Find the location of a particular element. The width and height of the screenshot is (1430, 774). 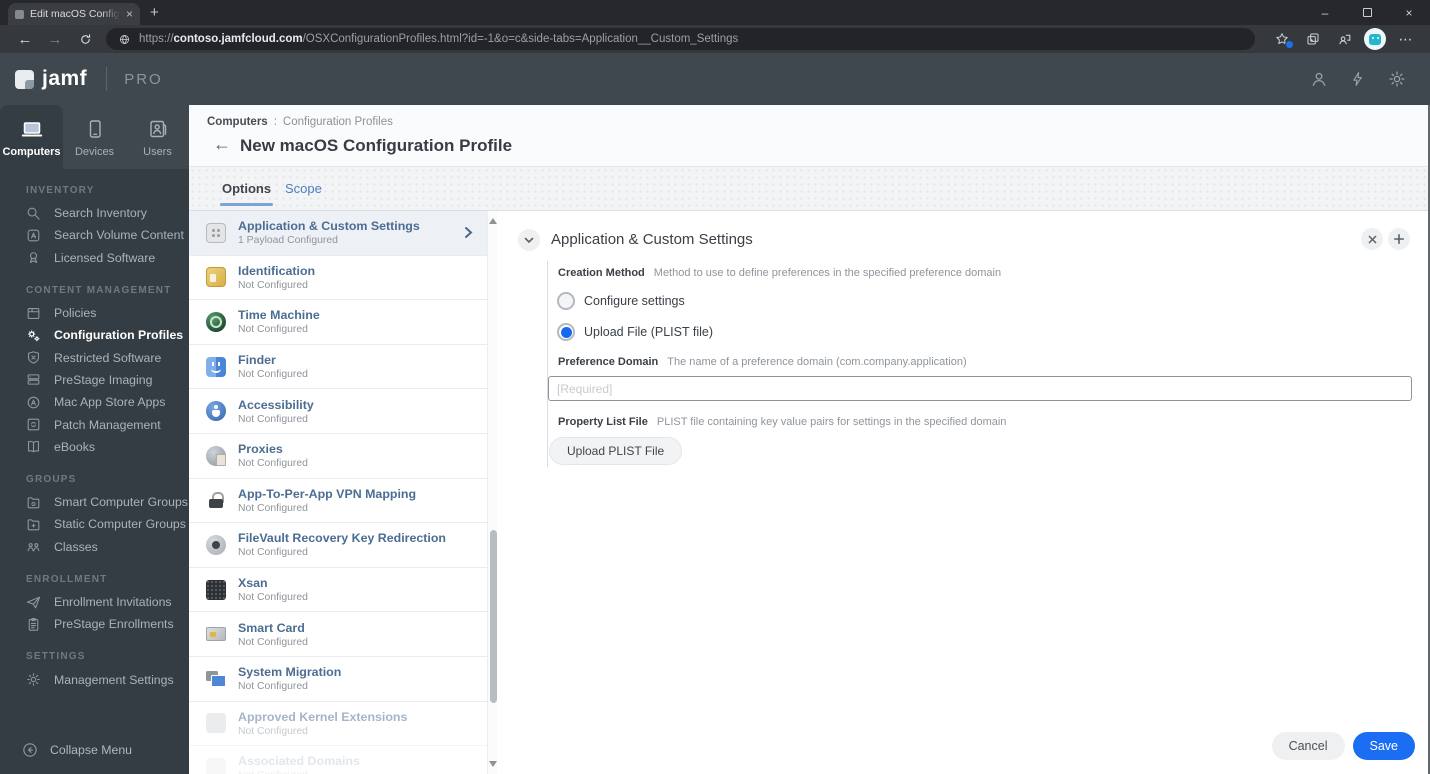

plus-icon is located at coordinates (1399, 239).